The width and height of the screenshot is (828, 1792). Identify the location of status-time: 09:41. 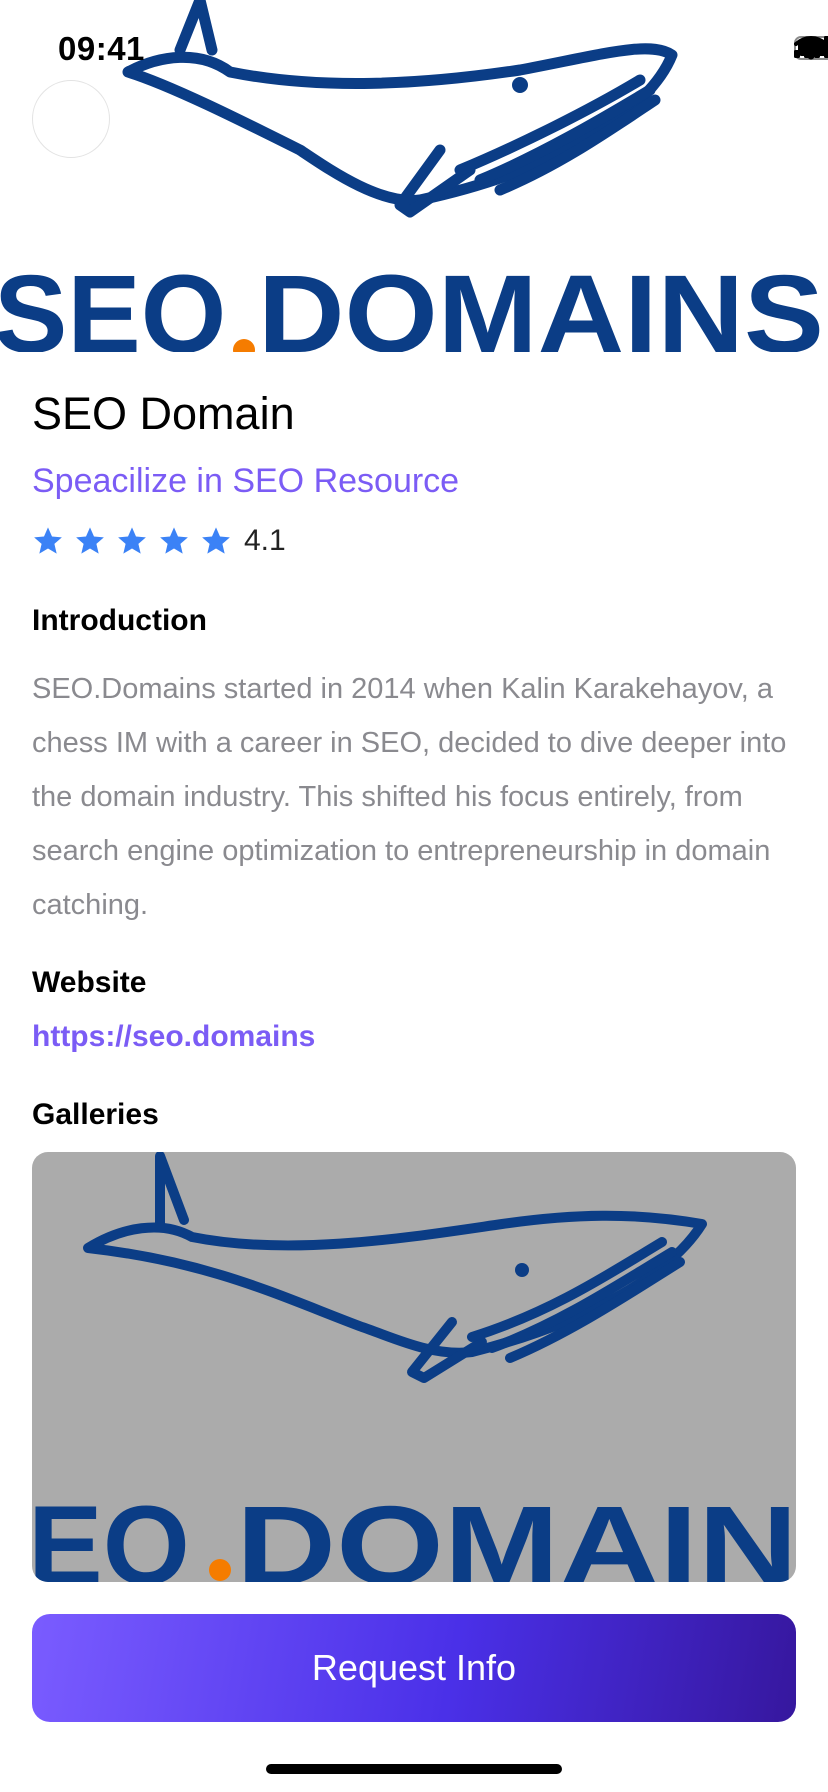
(101, 48).